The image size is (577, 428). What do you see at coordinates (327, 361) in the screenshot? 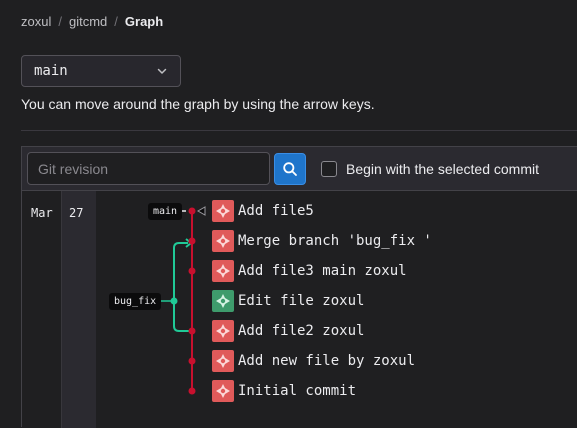
I see `commit-message: Add new file by zoxul` at bounding box center [327, 361].